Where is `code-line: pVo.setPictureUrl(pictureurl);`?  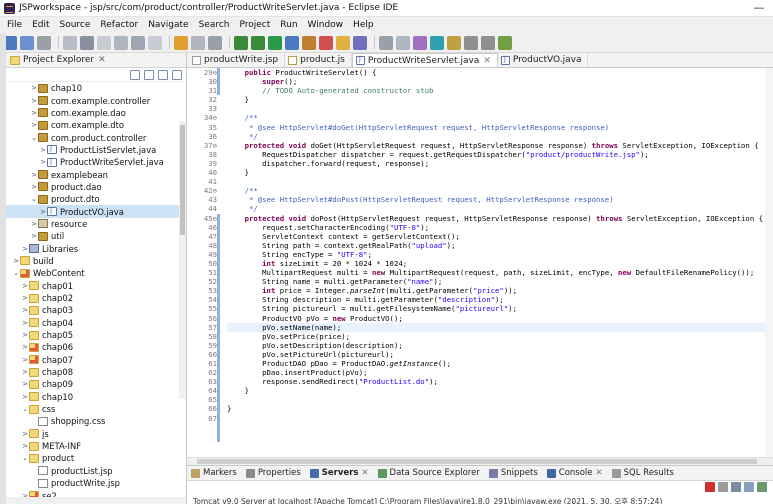 code-line: pVo.setPictureUrl(pictureurl); is located at coordinates (497, 354).